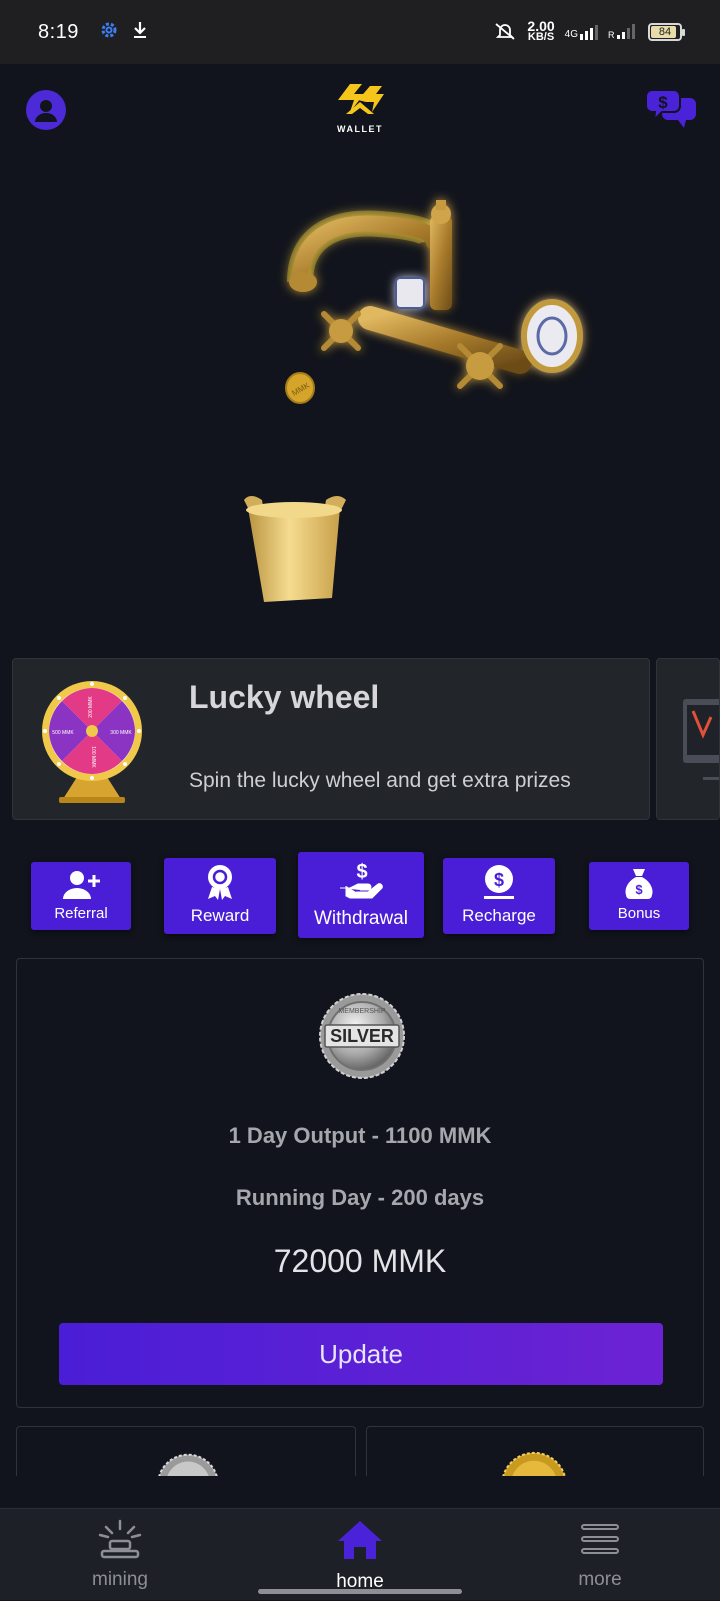  I want to click on net-speed: 2.00 KB/S, so click(541, 31).